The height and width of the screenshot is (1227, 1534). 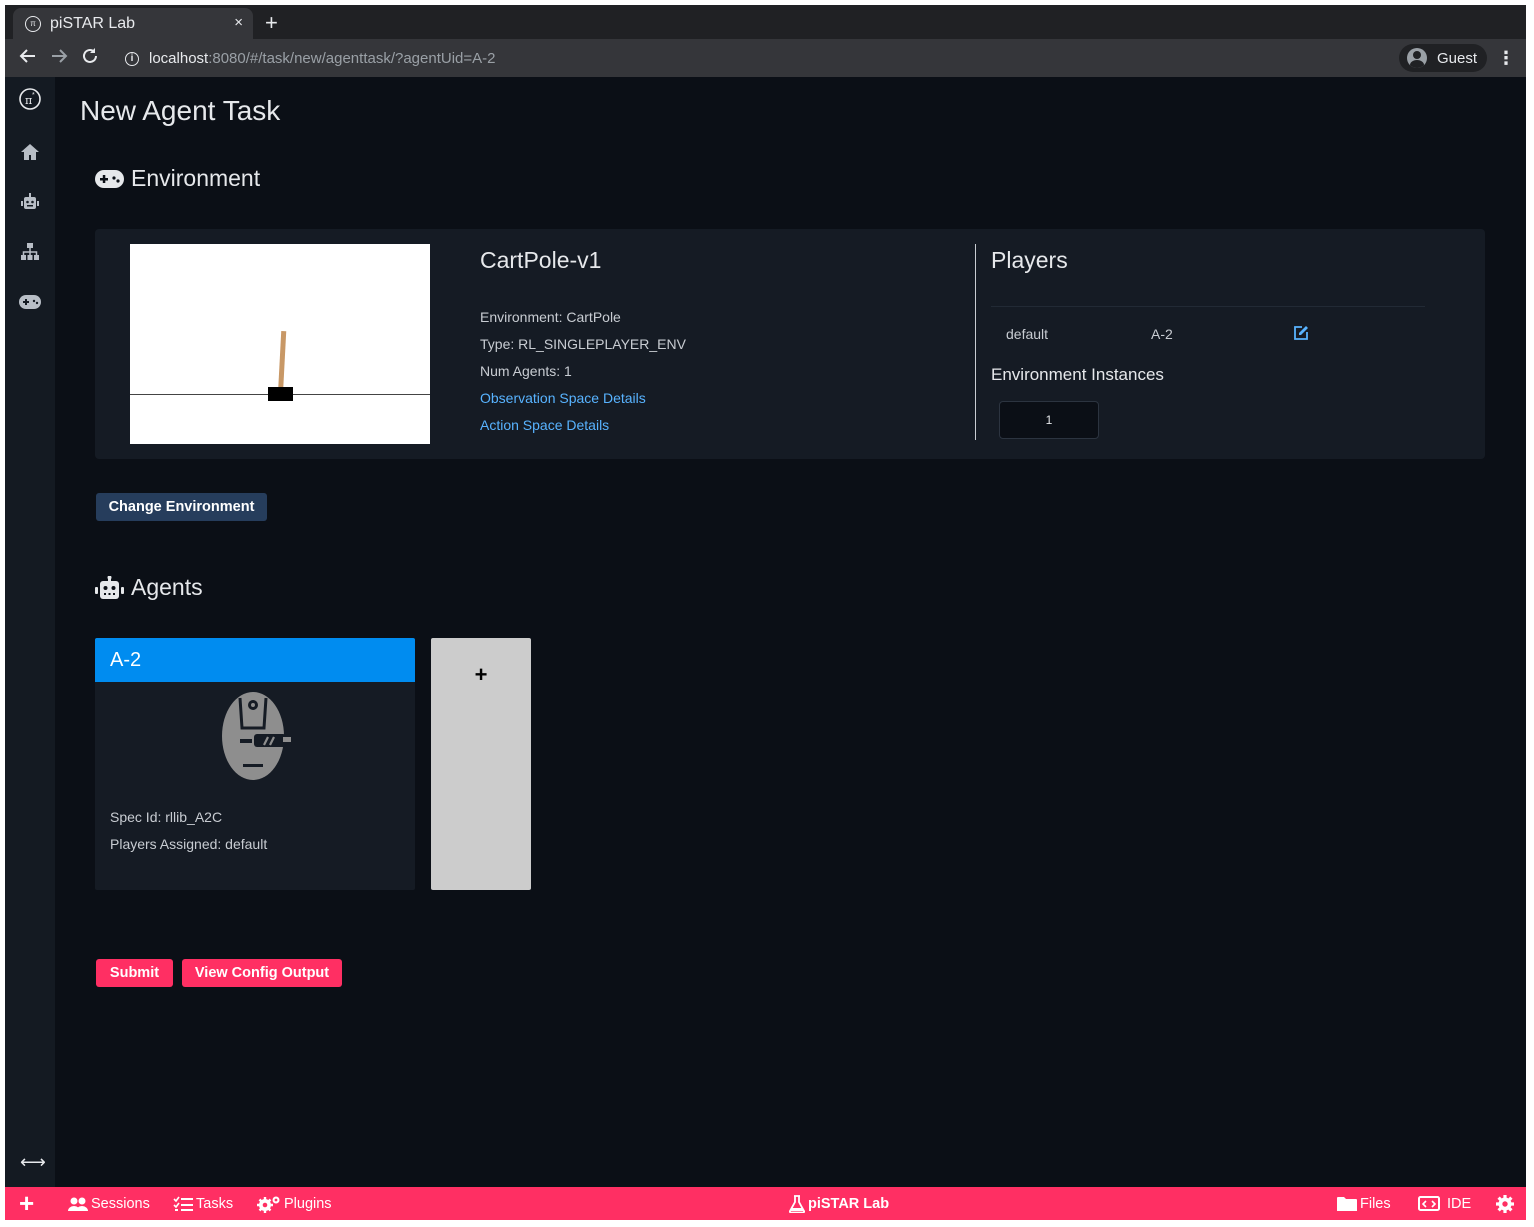 I want to click on agents-section-heading: Agents, so click(x=149, y=587).